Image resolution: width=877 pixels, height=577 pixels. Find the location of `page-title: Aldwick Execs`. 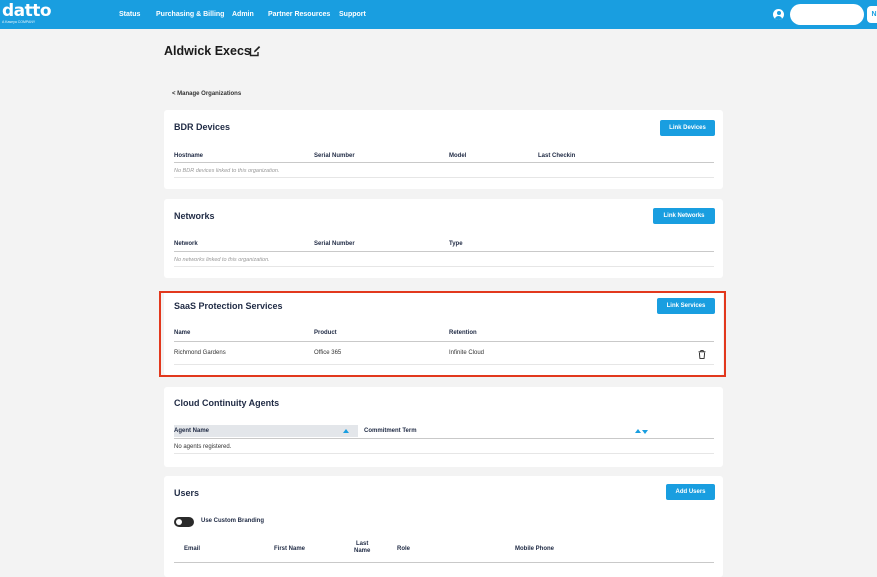

page-title: Aldwick Execs is located at coordinates (207, 51).